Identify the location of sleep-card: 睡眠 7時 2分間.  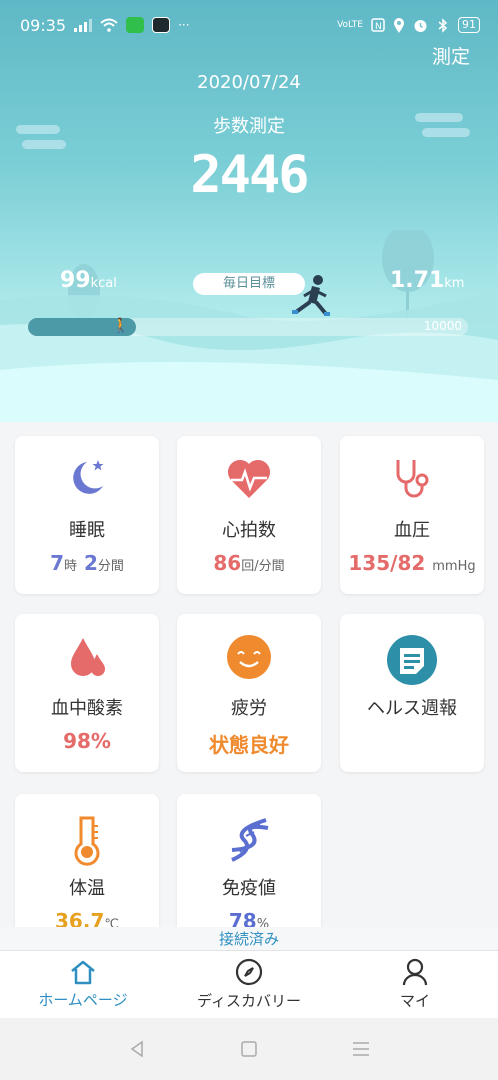
(87, 515).